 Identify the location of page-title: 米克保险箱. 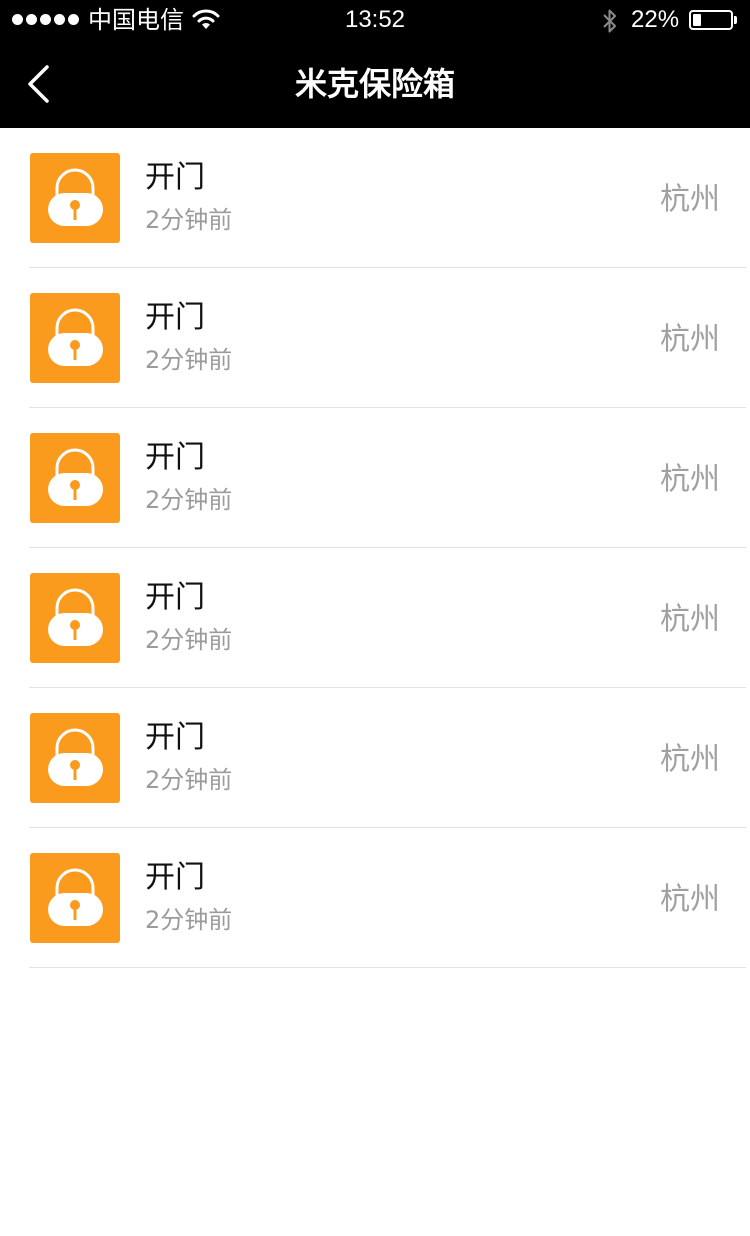
(374, 84).